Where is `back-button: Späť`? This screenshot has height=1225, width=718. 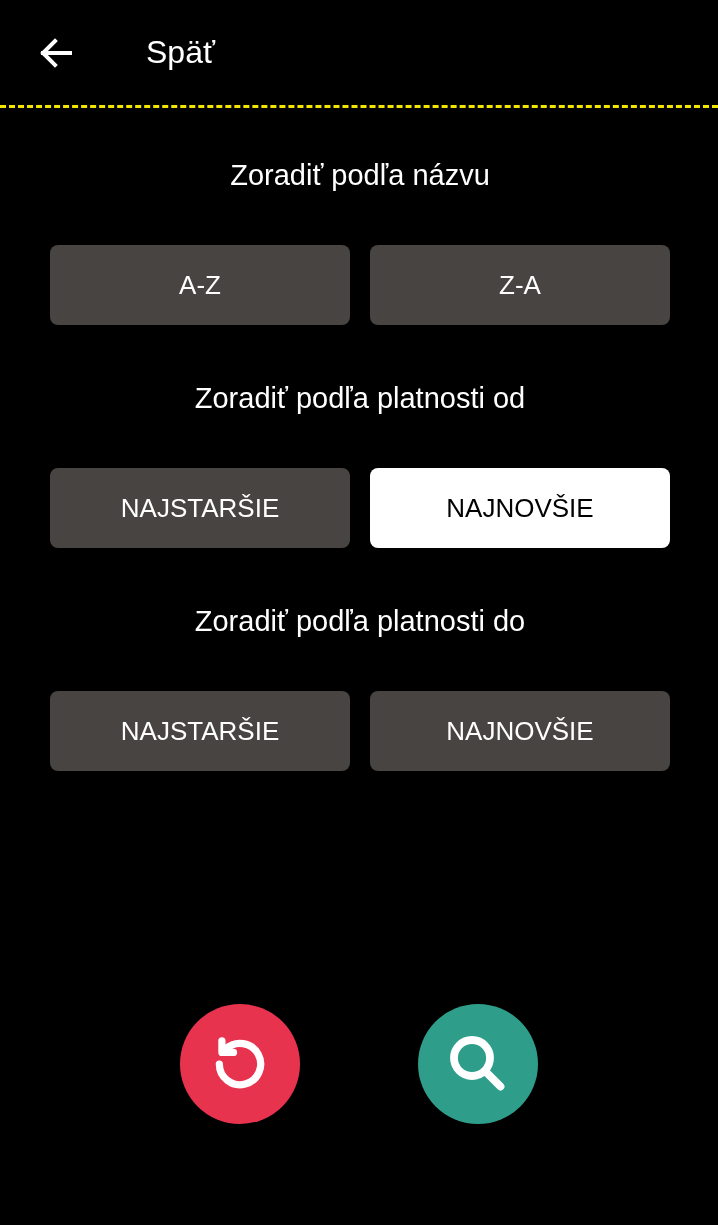
back-button: Späť is located at coordinates (126, 52).